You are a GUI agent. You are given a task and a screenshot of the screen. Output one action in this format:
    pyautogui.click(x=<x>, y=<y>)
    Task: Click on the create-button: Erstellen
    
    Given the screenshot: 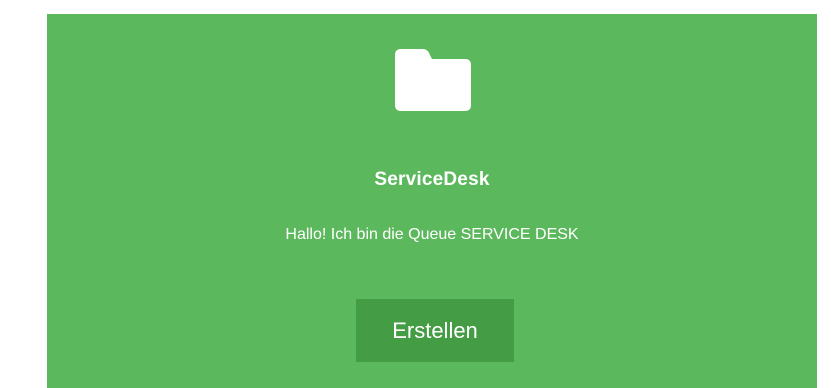 What is the action you would take?
    pyautogui.click(x=435, y=330)
    